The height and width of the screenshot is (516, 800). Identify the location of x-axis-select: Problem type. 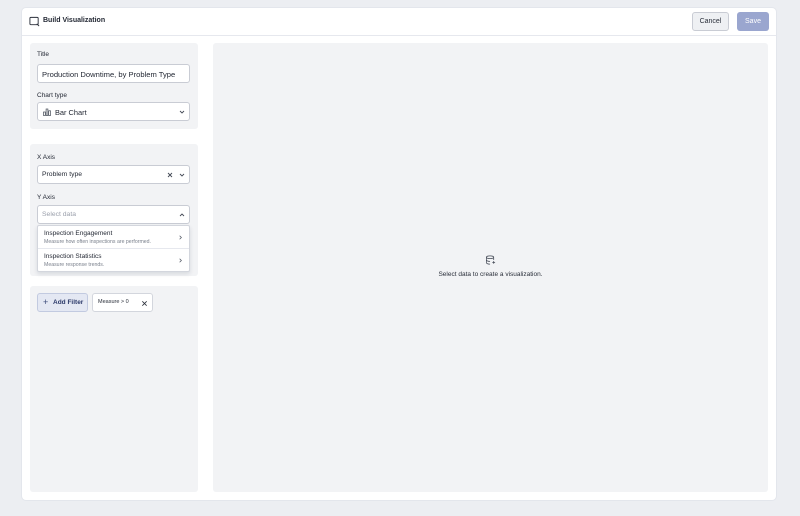
(113, 174).